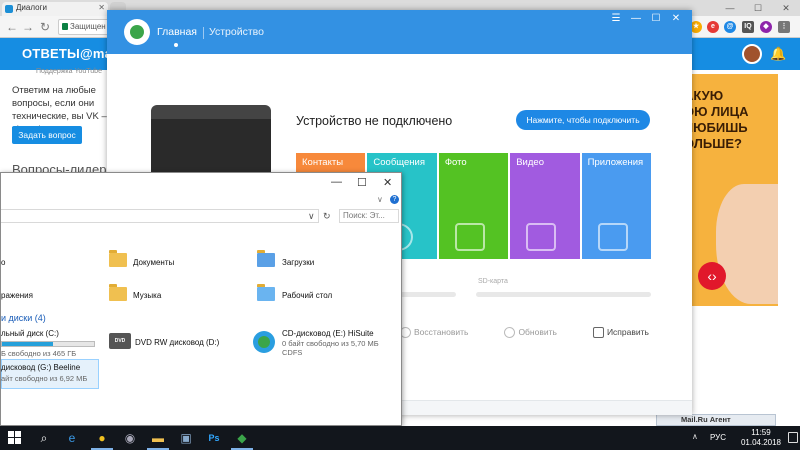 The width and height of the screenshot is (800, 450). I want to click on avatar, so click(752, 54).